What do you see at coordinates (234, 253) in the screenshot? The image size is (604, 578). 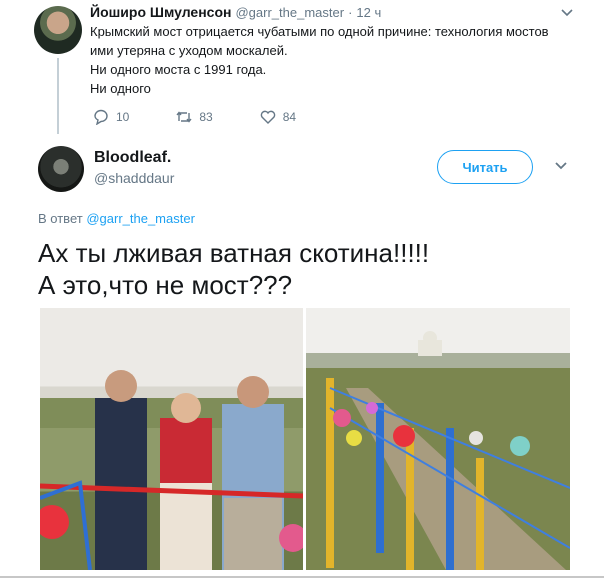 I see `tweet2-line: Ах ты лживая ватная скотина!!!!!` at bounding box center [234, 253].